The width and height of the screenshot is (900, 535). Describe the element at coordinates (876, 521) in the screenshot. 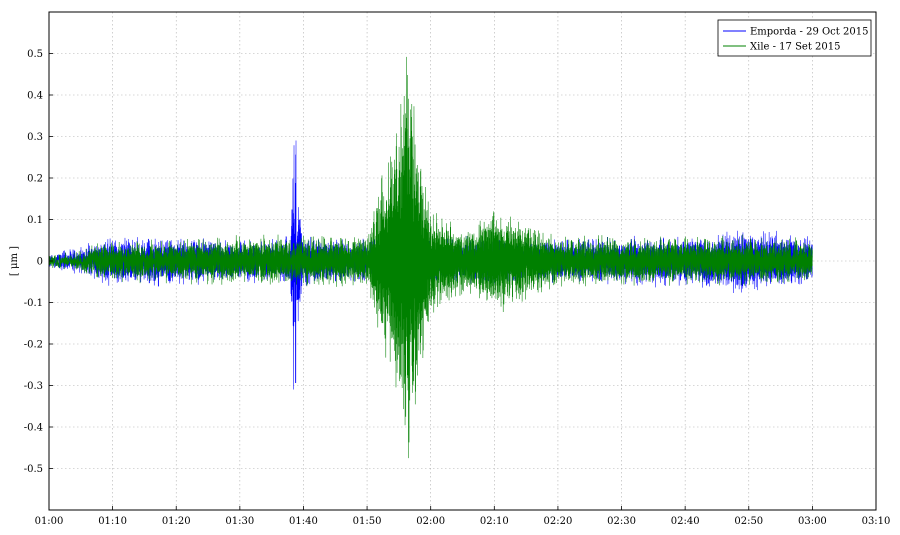

I see `x-tick-label: 03:10` at that location.